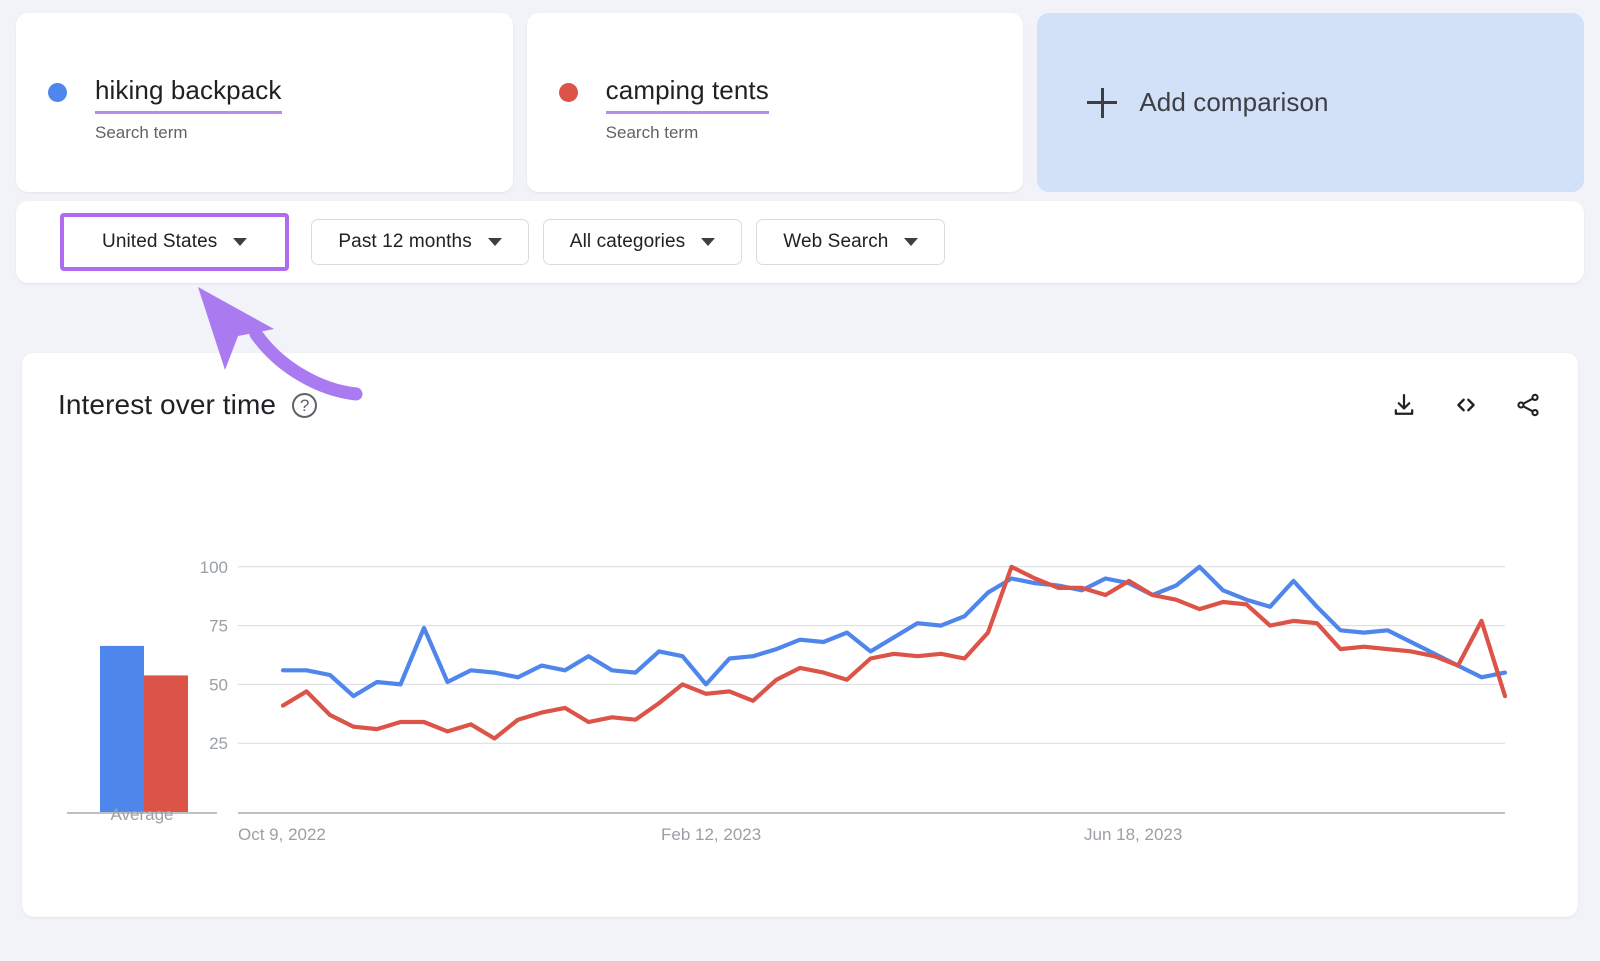 The height and width of the screenshot is (961, 1600). I want to click on search-term-label: camping tents, so click(687, 94).